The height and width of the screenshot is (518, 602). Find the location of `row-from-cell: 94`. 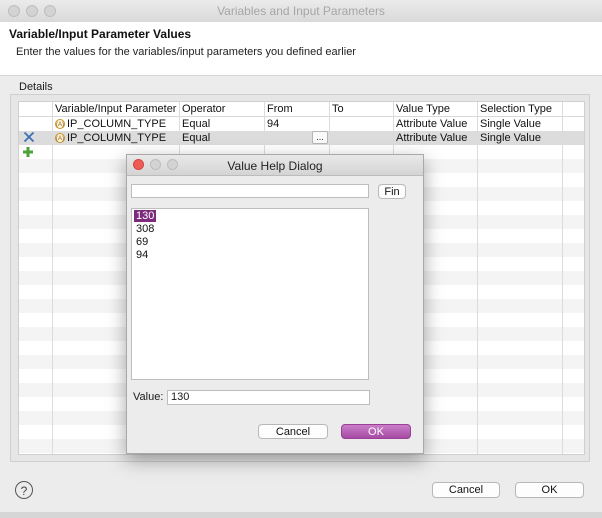

row-from-cell: 94 is located at coordinates (273, 124).